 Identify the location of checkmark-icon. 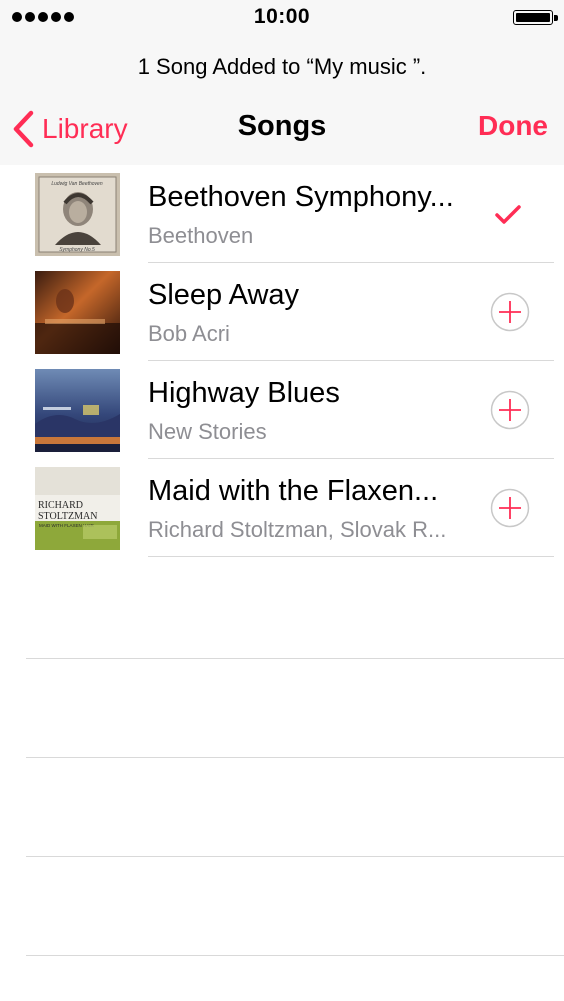
(508, 214).